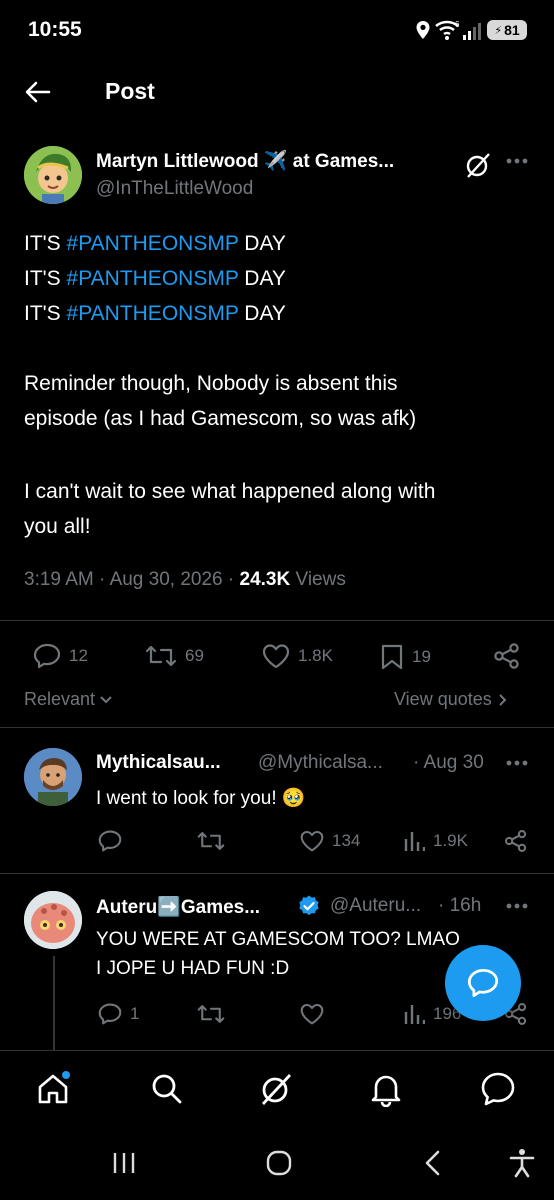 This screenshot has height=1200, width=554. What do you see at coordinates (174, 189) in the screenshot?
I see `author-handle: @InTheLittleWood` at bounding box center [174, 189].